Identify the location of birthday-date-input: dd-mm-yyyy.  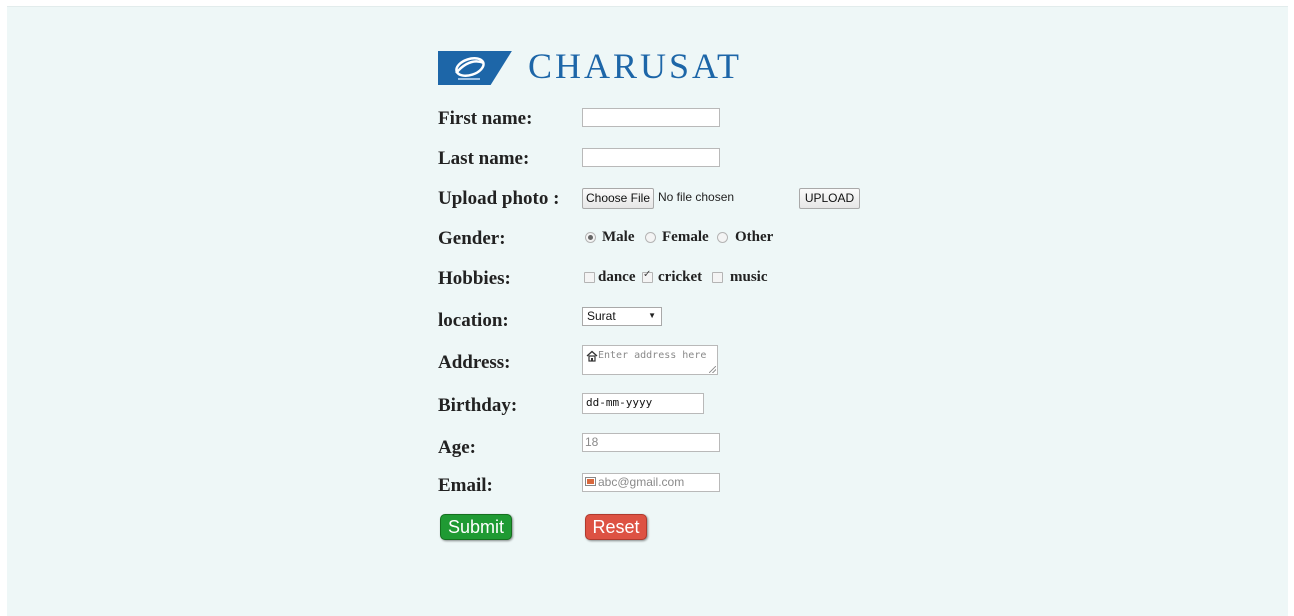
(643, 403).